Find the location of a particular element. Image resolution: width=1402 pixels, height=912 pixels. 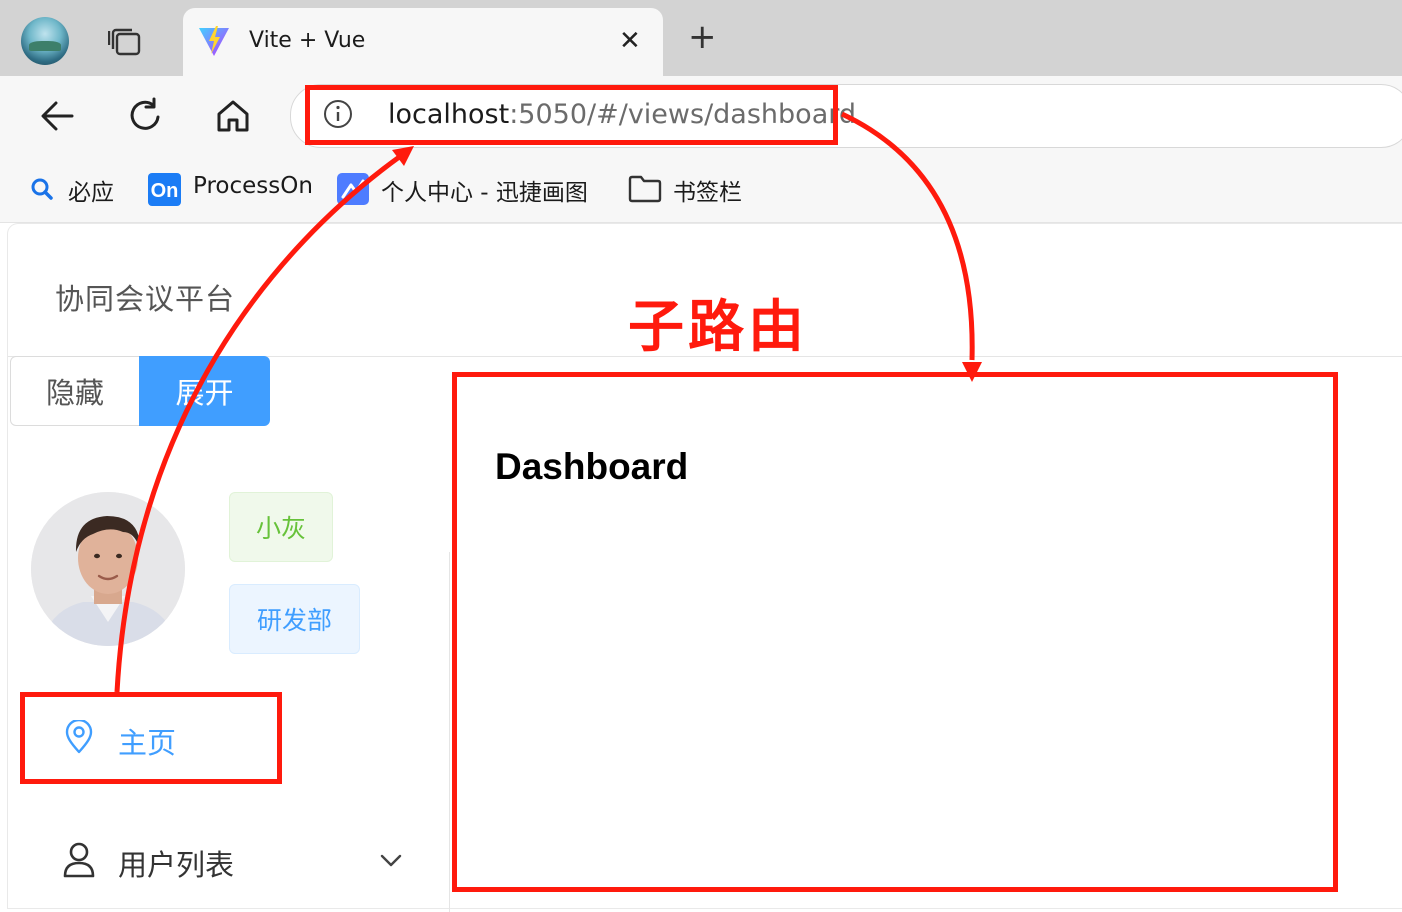

folder-icon is located at coordinates (645, 189).